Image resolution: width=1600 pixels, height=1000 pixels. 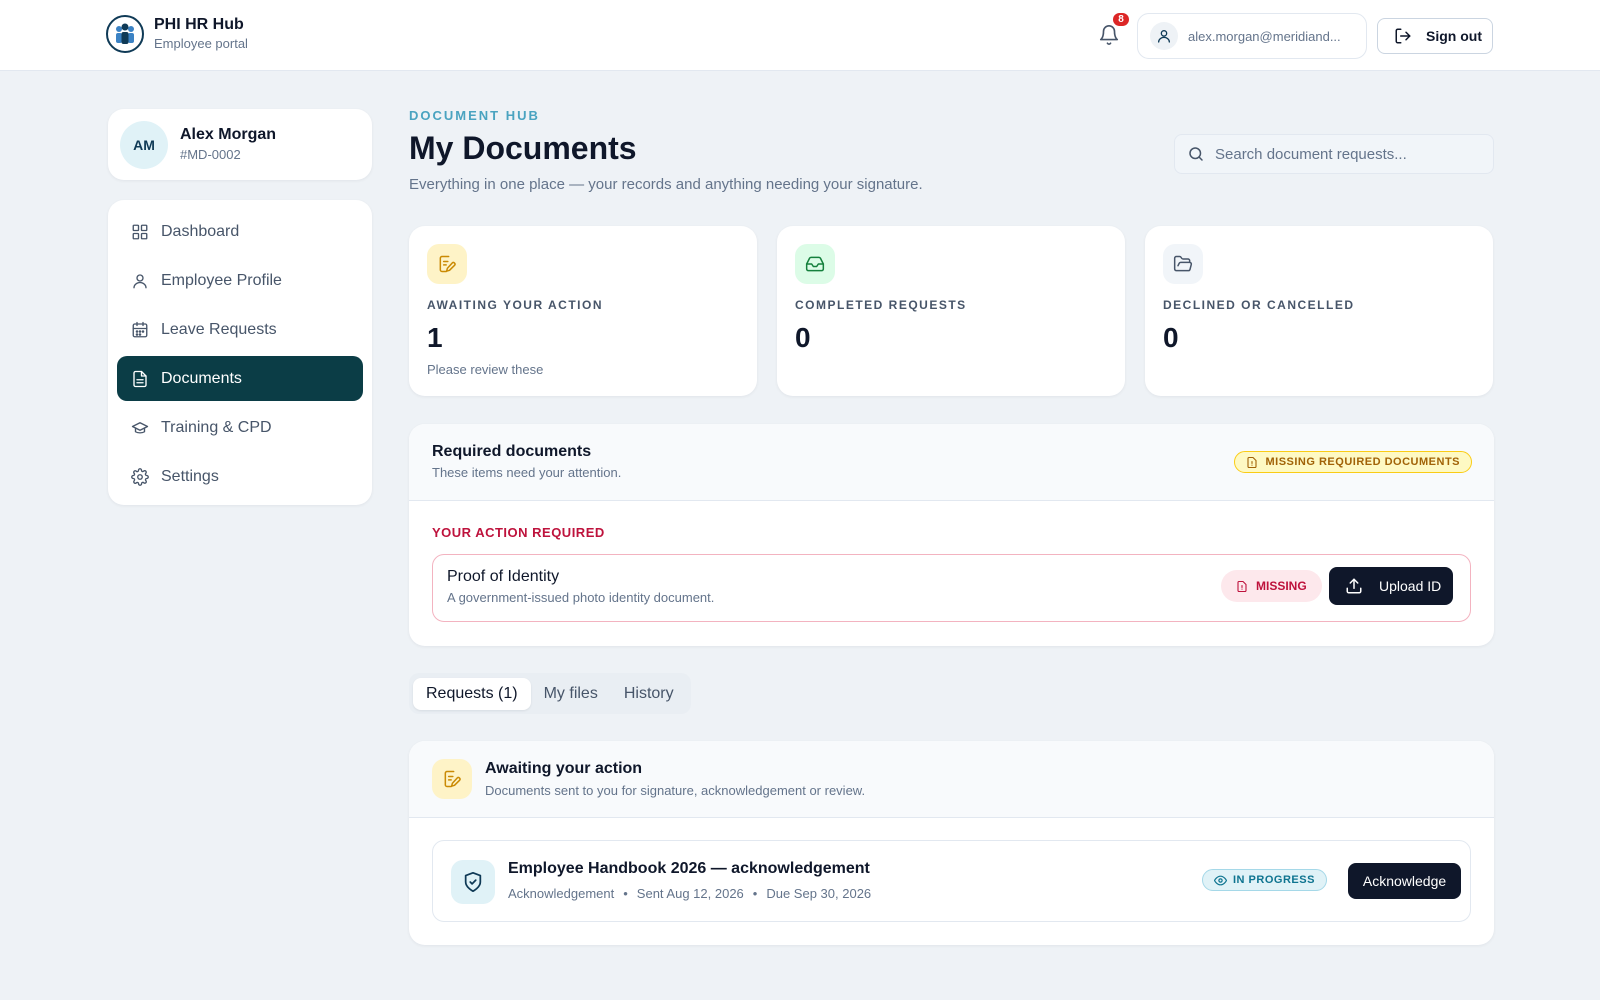 I want to click on search-icon, so click(x=1196, y=154).